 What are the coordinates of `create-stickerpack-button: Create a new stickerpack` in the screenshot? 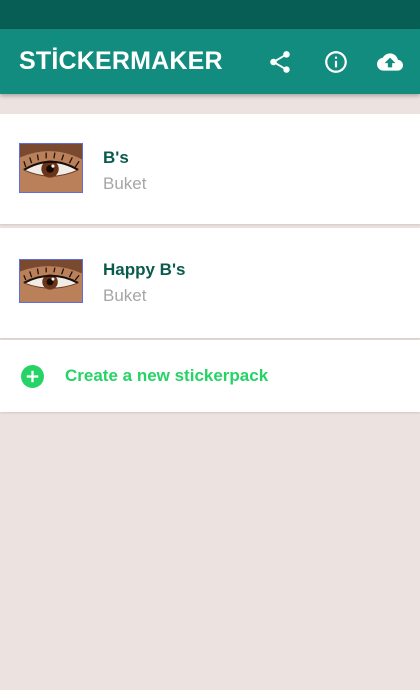 It's located at (210, 376).